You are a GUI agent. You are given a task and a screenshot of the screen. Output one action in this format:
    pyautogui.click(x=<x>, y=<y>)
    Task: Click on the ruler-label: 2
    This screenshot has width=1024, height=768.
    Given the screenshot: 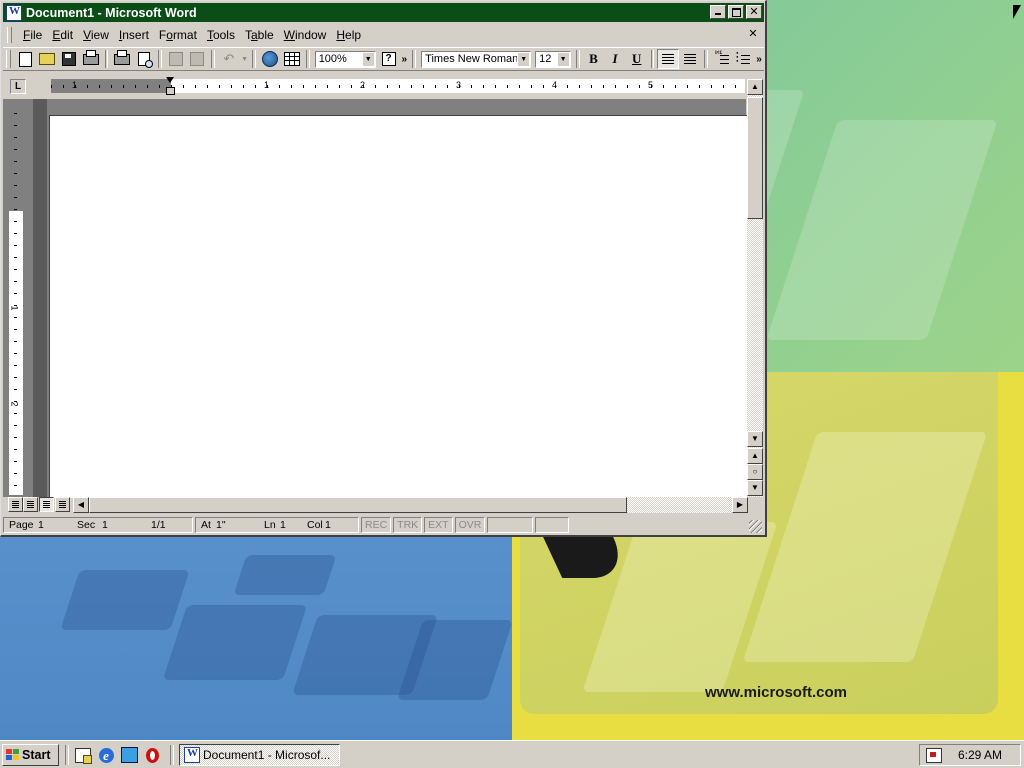 What is the action you would take?
    pyautogui.click(x=363, y=85)
    